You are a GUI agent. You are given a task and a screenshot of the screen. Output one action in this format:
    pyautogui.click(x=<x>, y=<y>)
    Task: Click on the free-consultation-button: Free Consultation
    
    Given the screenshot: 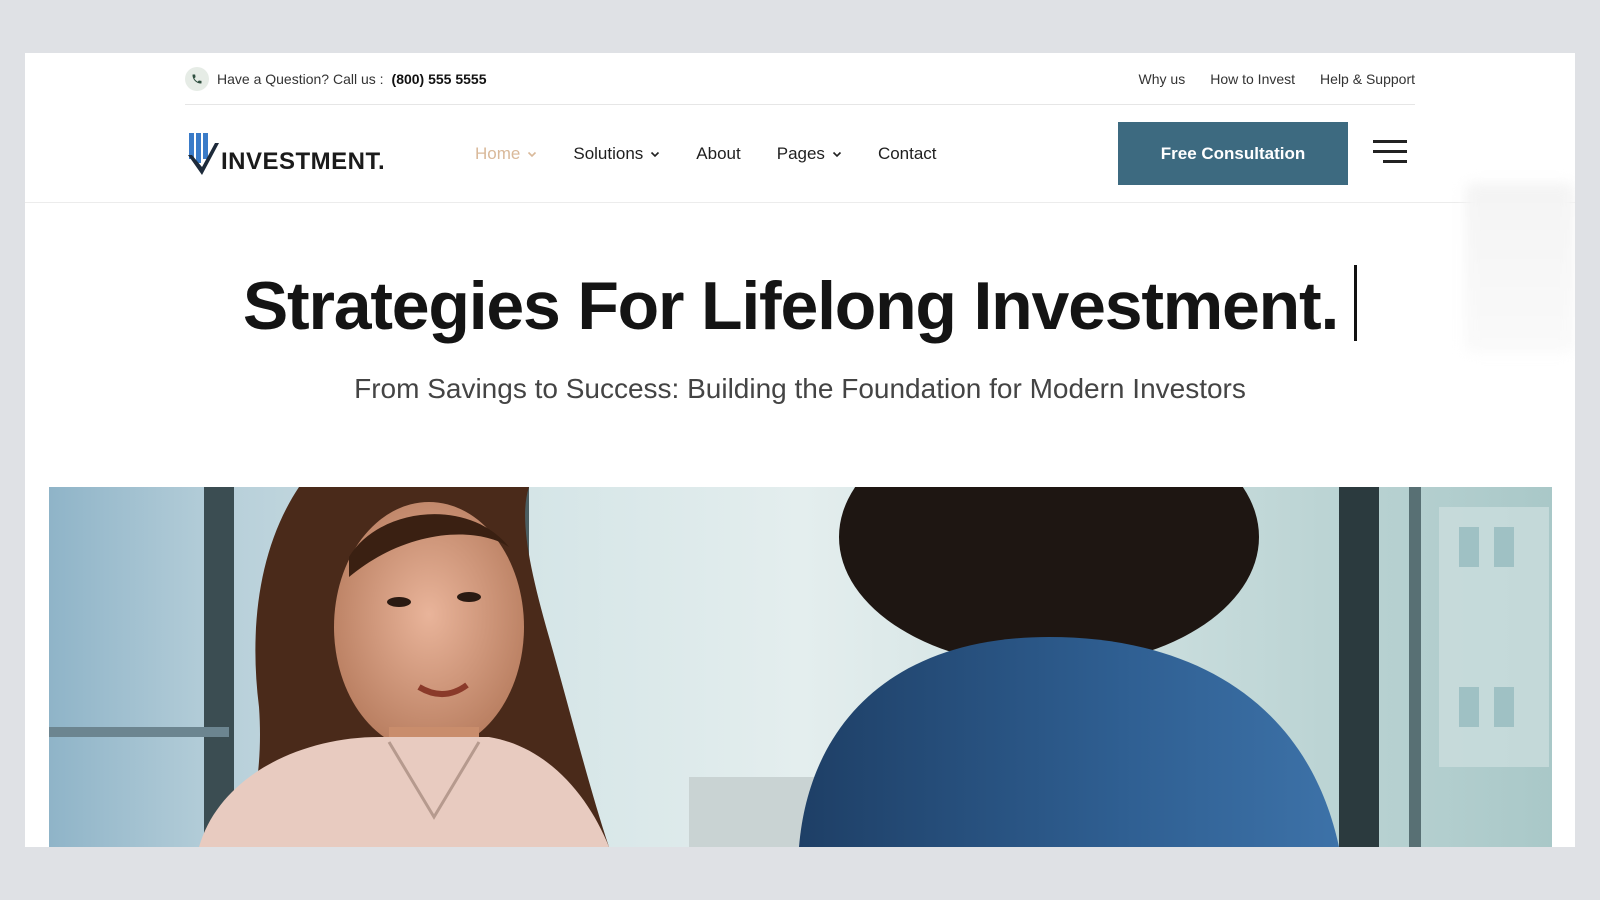 What is the action you would take?
    pyautogui.click(x=1233, y=153)
    